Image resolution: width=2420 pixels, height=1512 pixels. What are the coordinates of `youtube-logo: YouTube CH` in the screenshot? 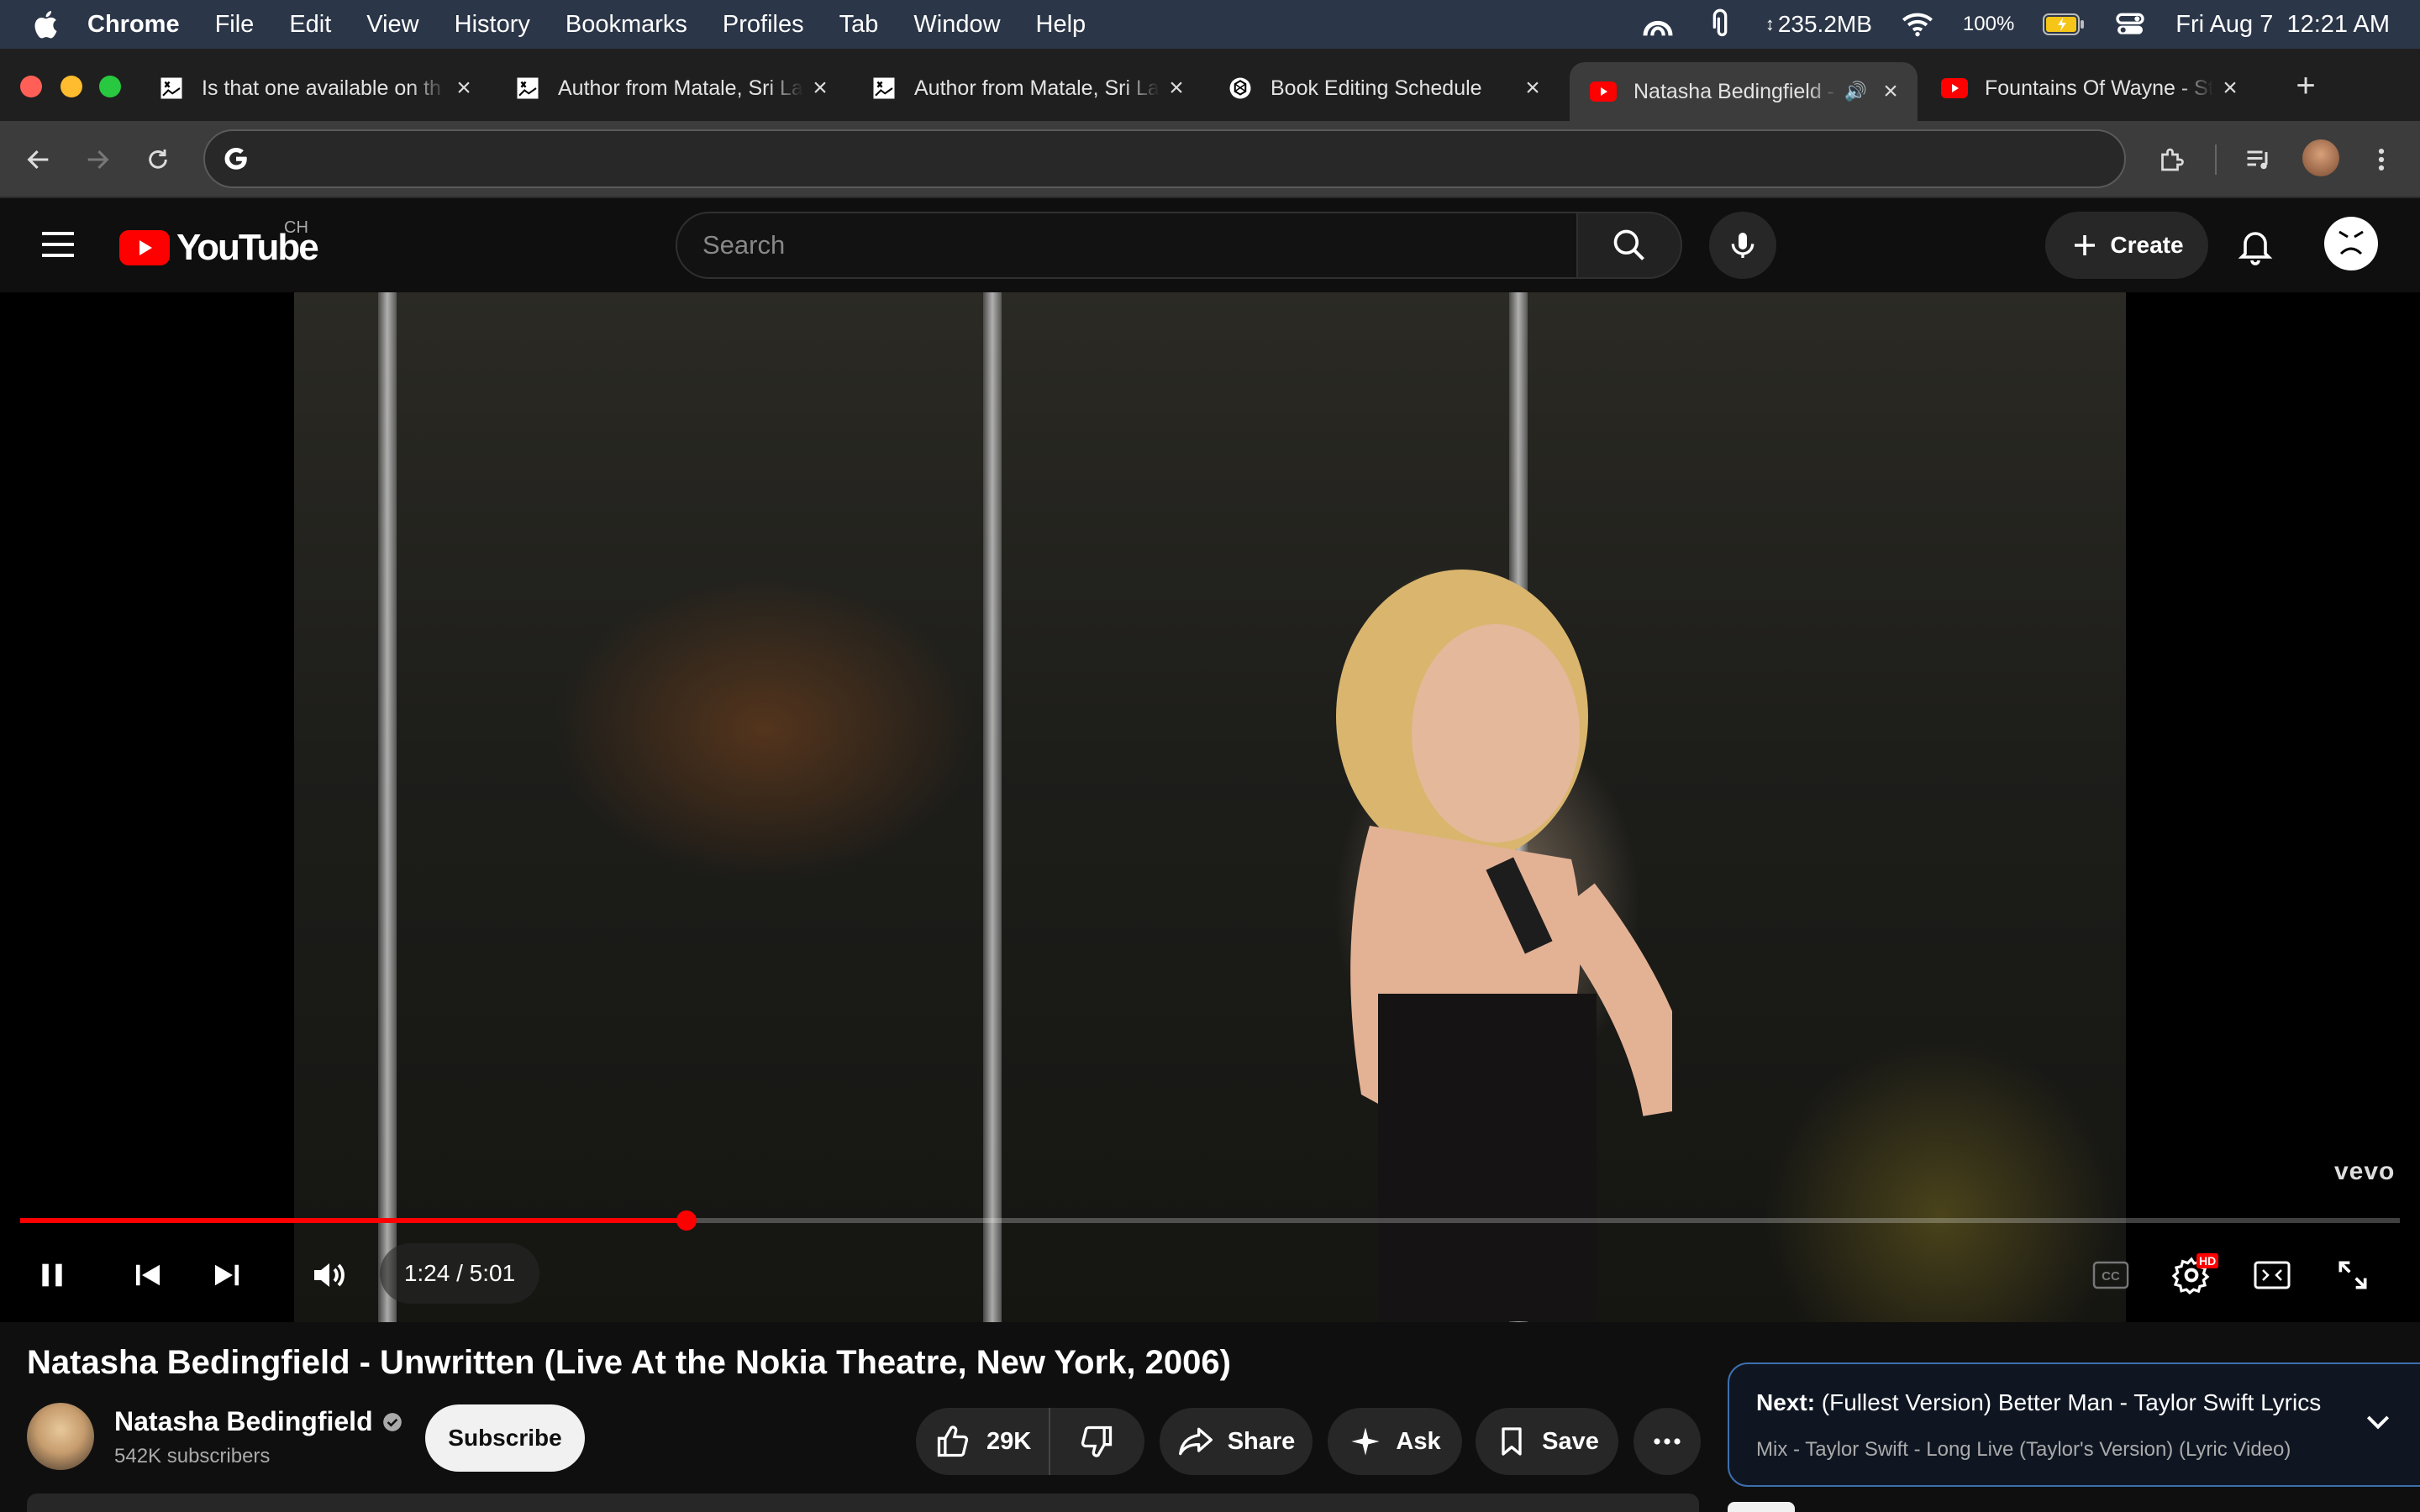 It's located at (219, 243).